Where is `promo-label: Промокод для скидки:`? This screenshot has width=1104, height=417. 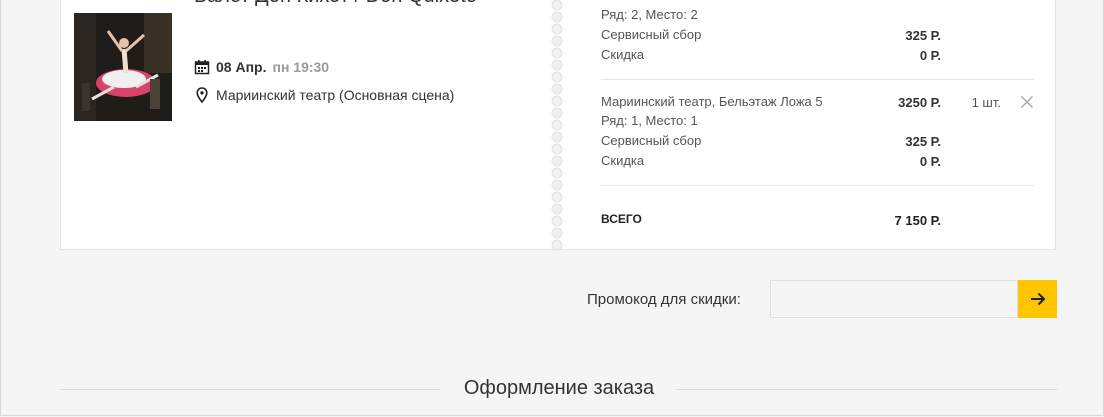 promo-label: Промокод для скидки: is located at coordinates (664, 299).